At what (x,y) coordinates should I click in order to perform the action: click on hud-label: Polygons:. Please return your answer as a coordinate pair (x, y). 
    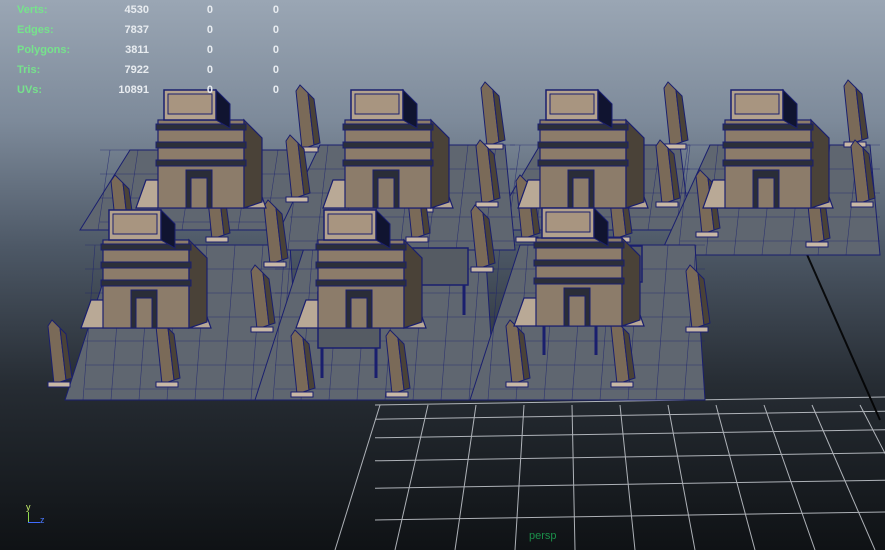
    Looking at the image, I should click on (44, 50).